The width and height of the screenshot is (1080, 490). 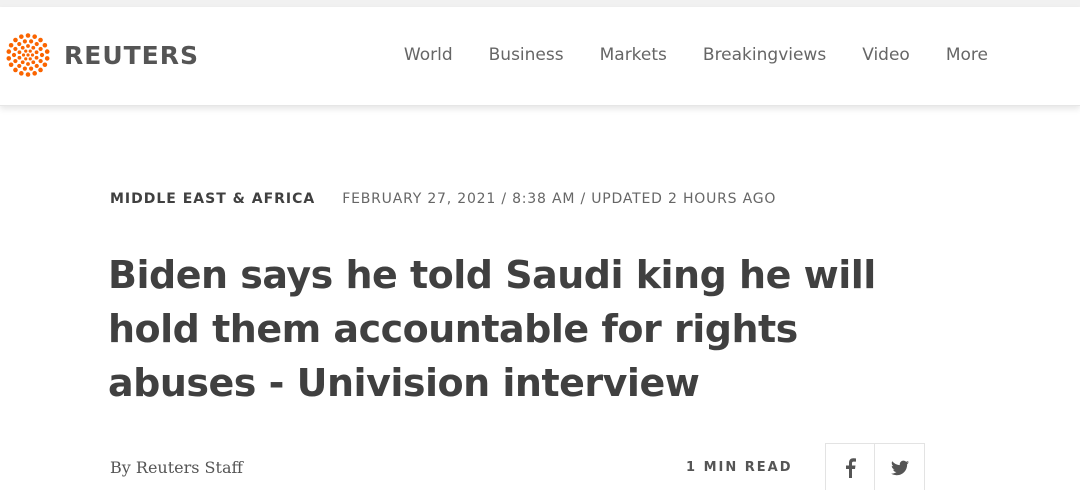 I want to click on twitter-icon, so click(x=899, y=468).